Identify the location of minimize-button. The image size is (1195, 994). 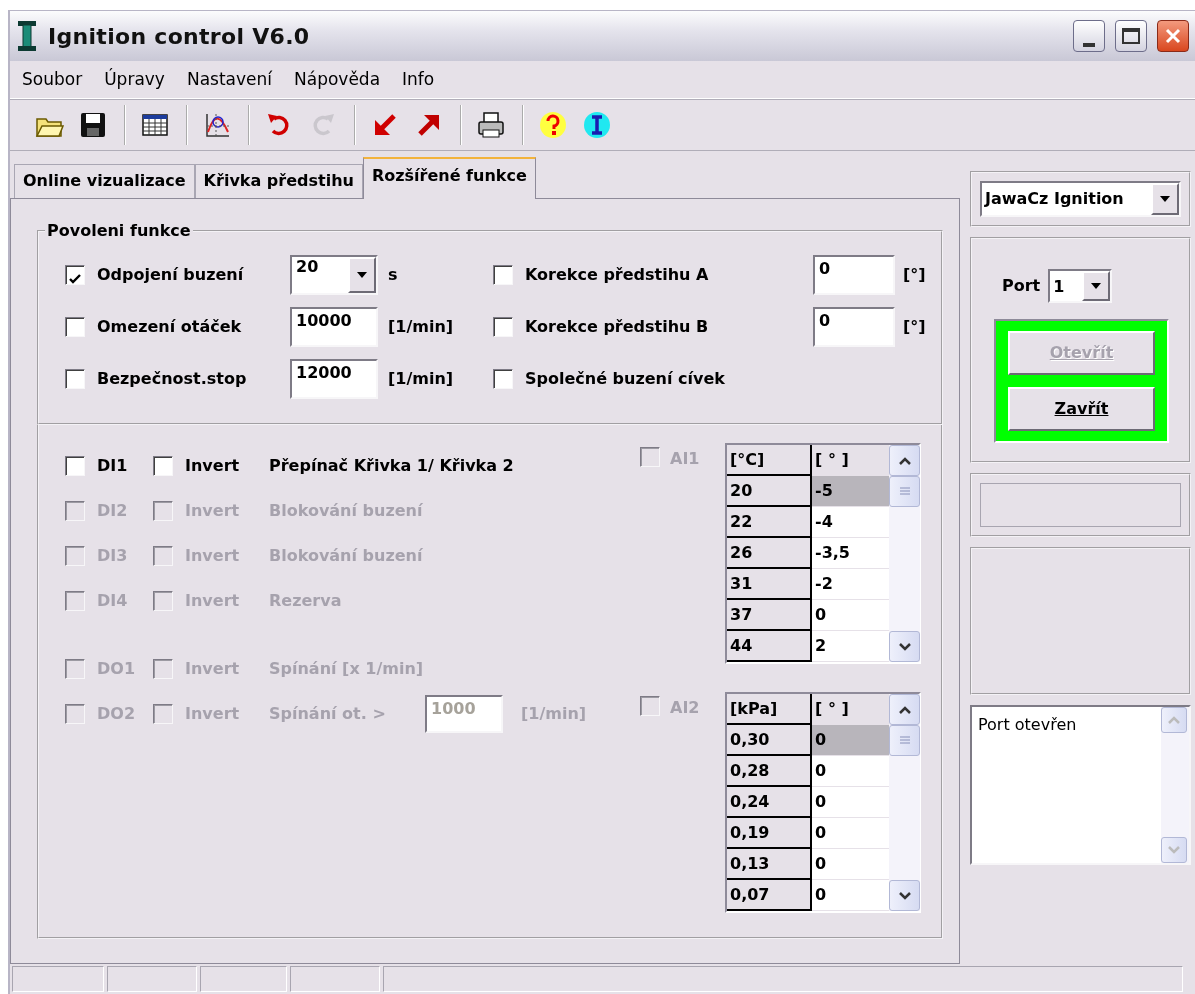
(1089, 36).